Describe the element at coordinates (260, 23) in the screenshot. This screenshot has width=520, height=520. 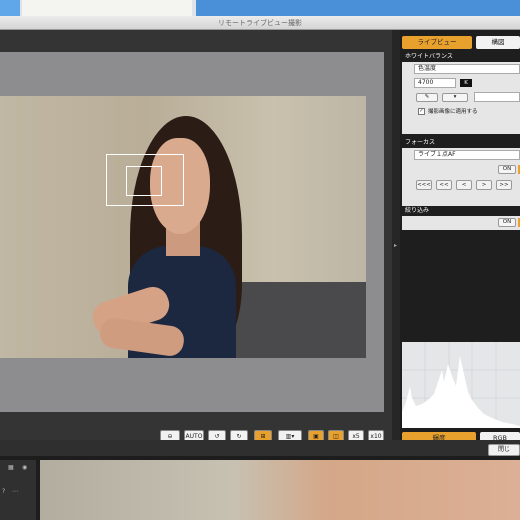
I see `window-title: リモートライブビュー撮影` at that location.